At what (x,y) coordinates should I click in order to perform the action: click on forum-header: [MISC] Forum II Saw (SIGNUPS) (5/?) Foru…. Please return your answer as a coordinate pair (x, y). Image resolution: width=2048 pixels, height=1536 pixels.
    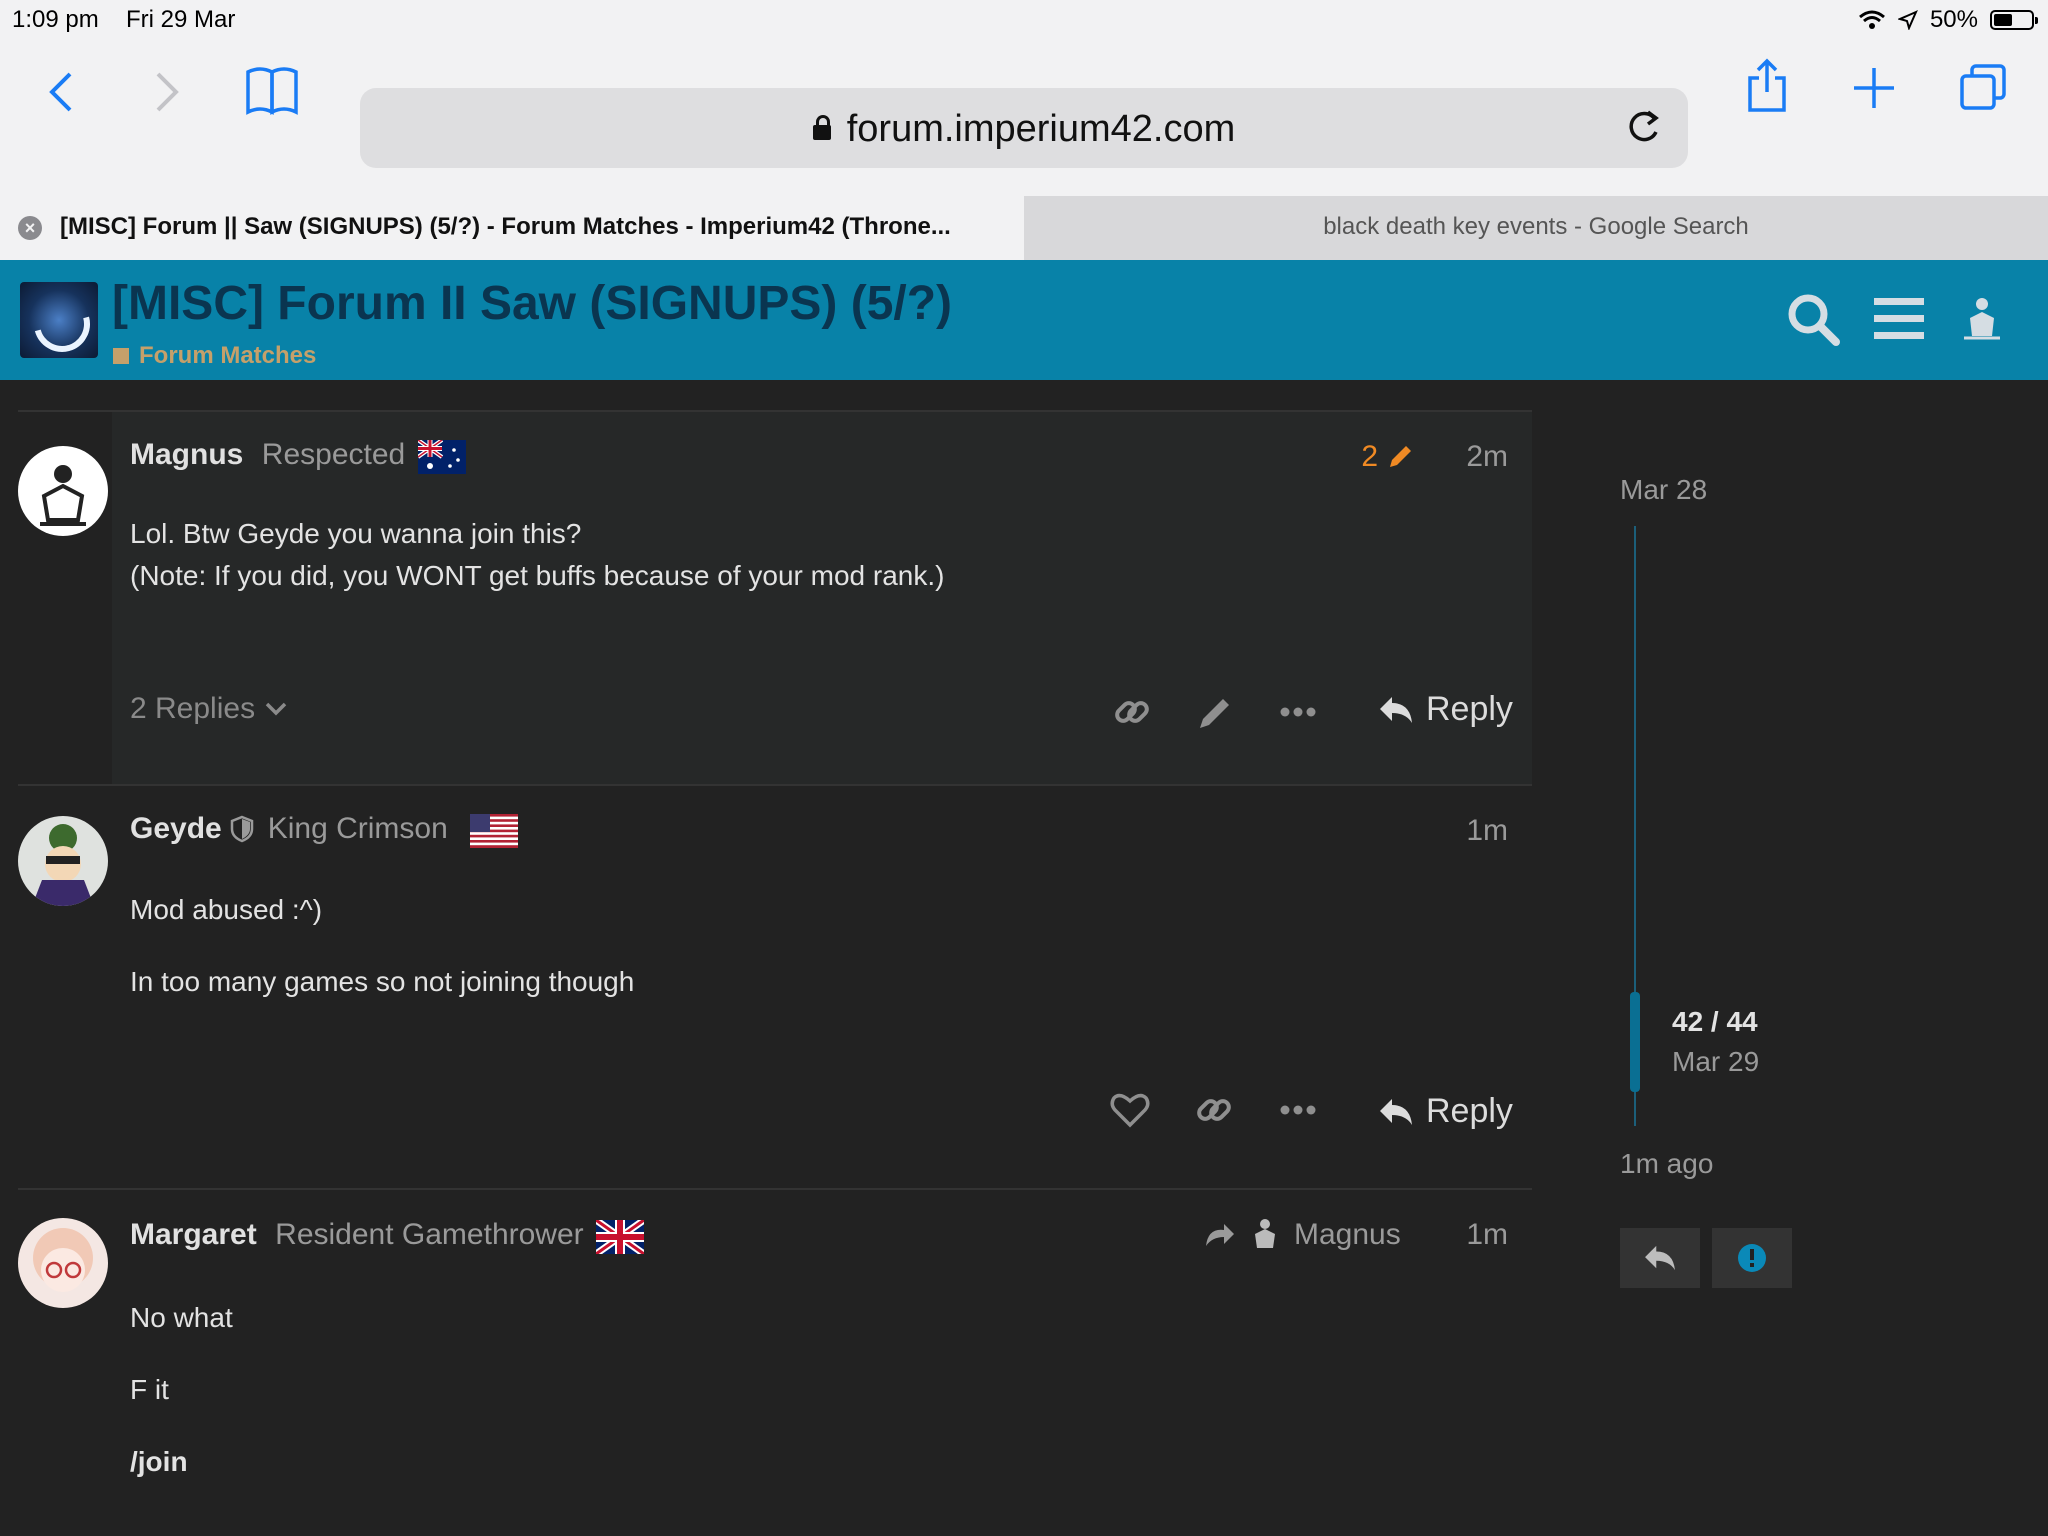
    Looking at the image, I should click on (1024, 320).